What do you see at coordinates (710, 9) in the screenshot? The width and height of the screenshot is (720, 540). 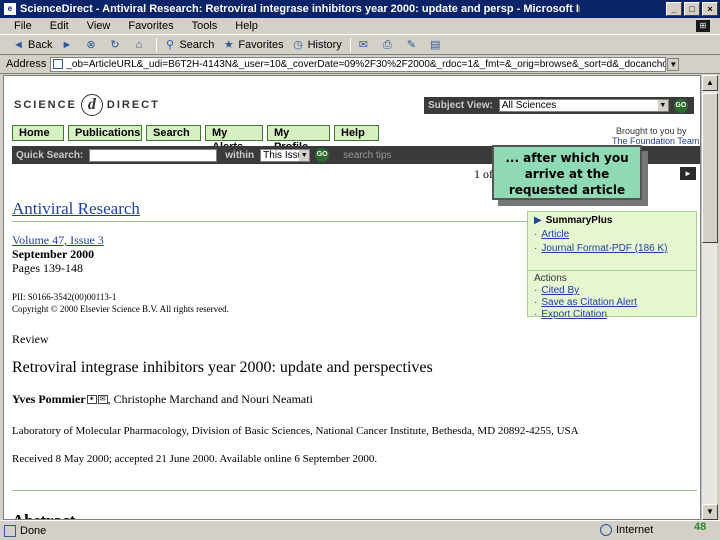 I see `close-button: ×` at bounding box center [710, 9].